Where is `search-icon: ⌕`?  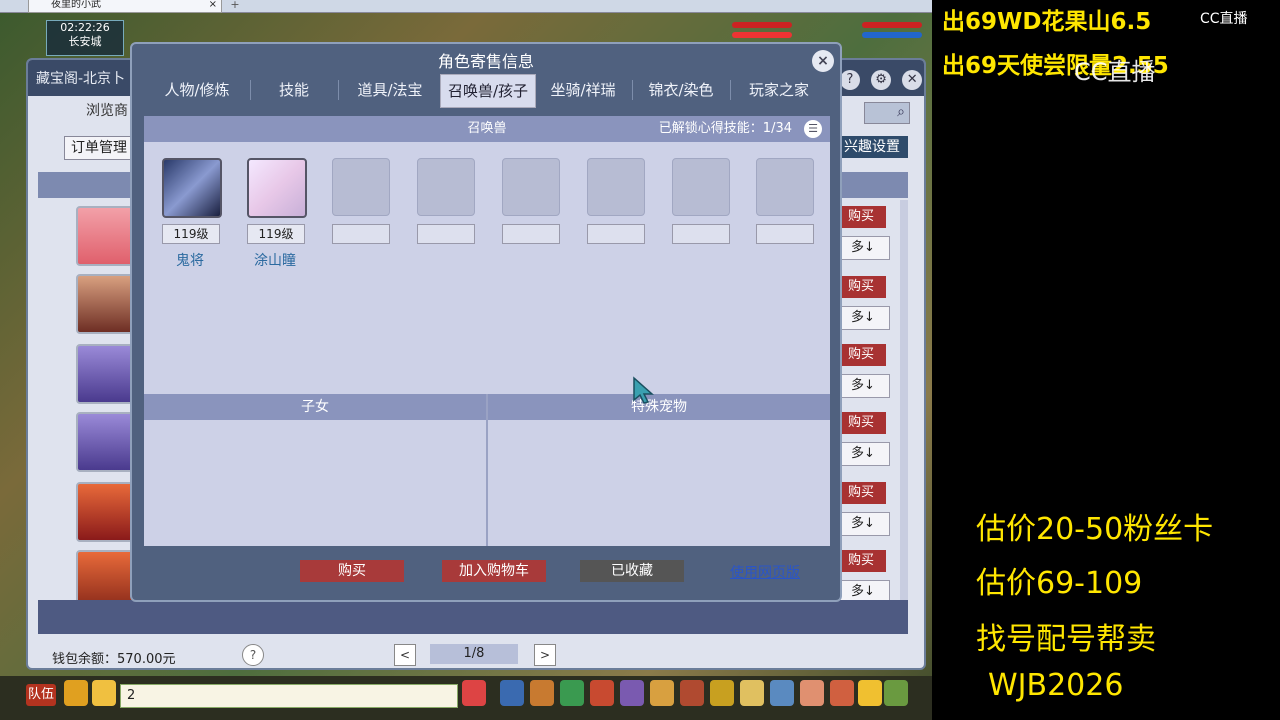 search-icon: ⌕ is located at coordinates (901, 112).